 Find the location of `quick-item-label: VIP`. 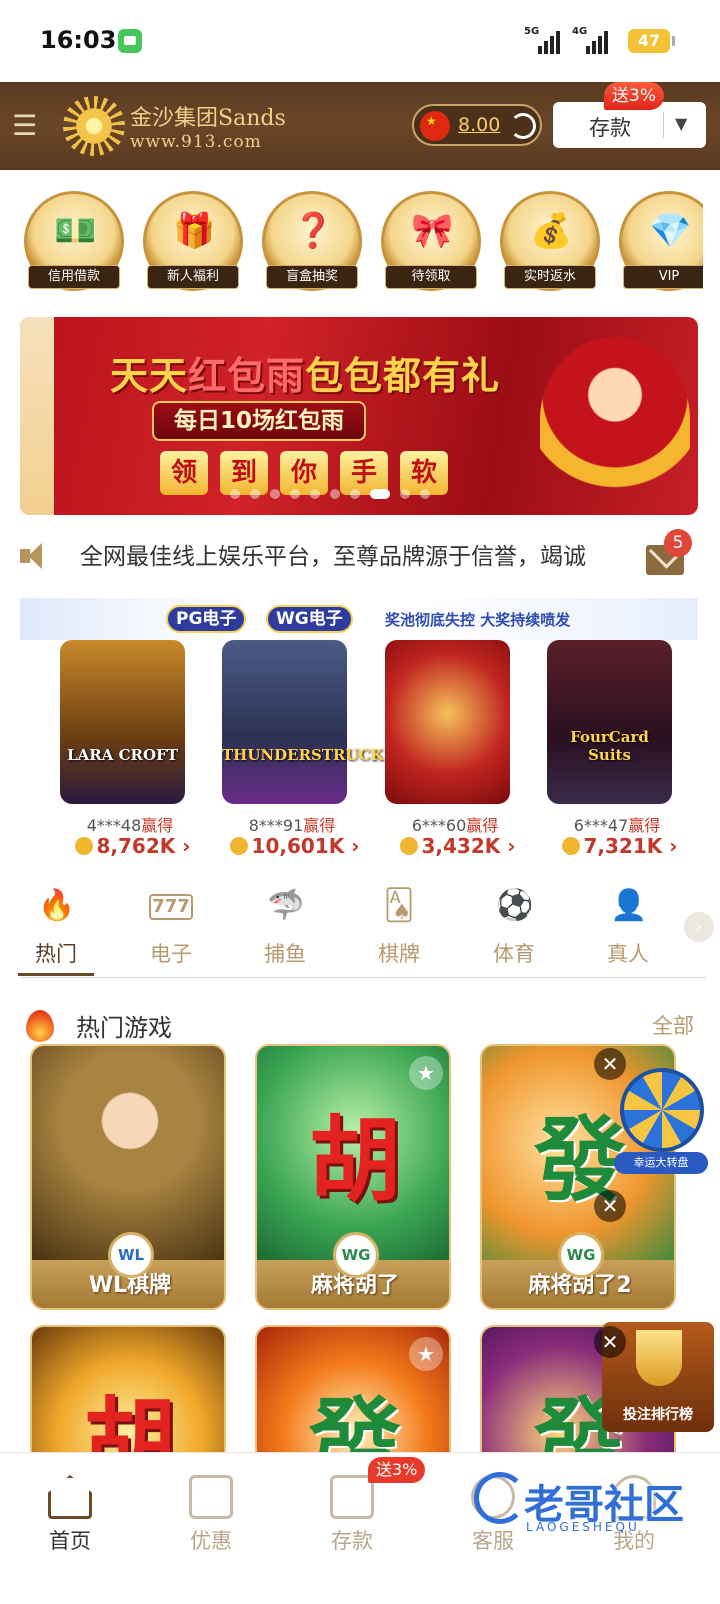

quick-item-label: VIP is located at coordinates (663, 277).